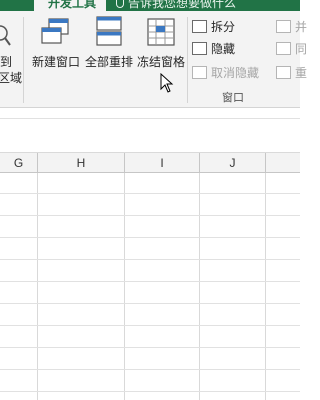  I want to click on reset-position-icon, so click(283, 72).